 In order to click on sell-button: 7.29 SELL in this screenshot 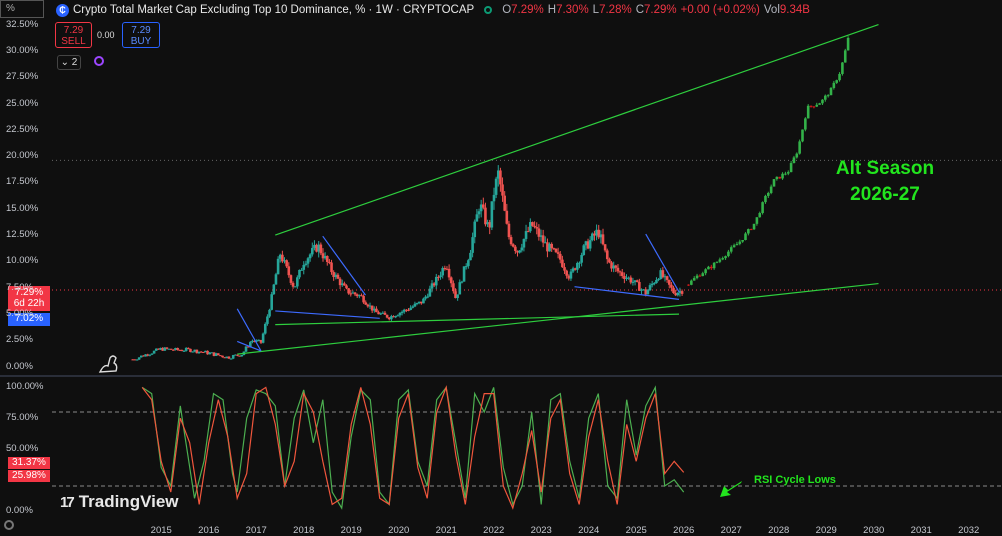, I will do `click(73, 35)`.